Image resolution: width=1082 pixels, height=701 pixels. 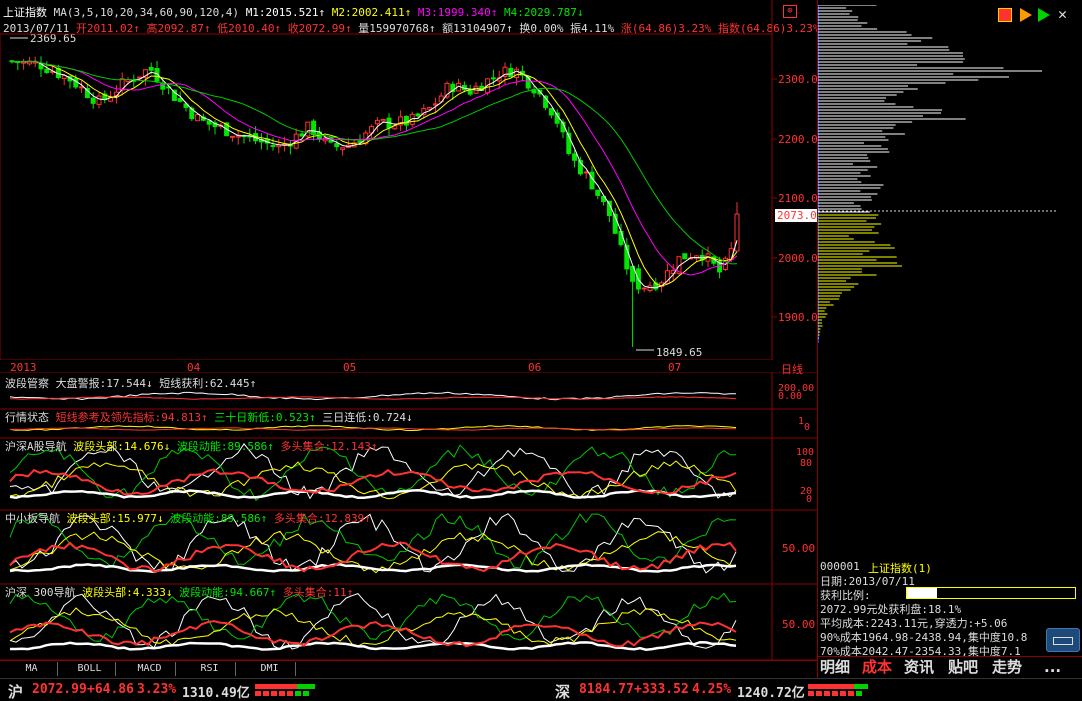 I want to click on panel1-item-0: 大盘警报:17.544↓, so click(x=104, y=383).